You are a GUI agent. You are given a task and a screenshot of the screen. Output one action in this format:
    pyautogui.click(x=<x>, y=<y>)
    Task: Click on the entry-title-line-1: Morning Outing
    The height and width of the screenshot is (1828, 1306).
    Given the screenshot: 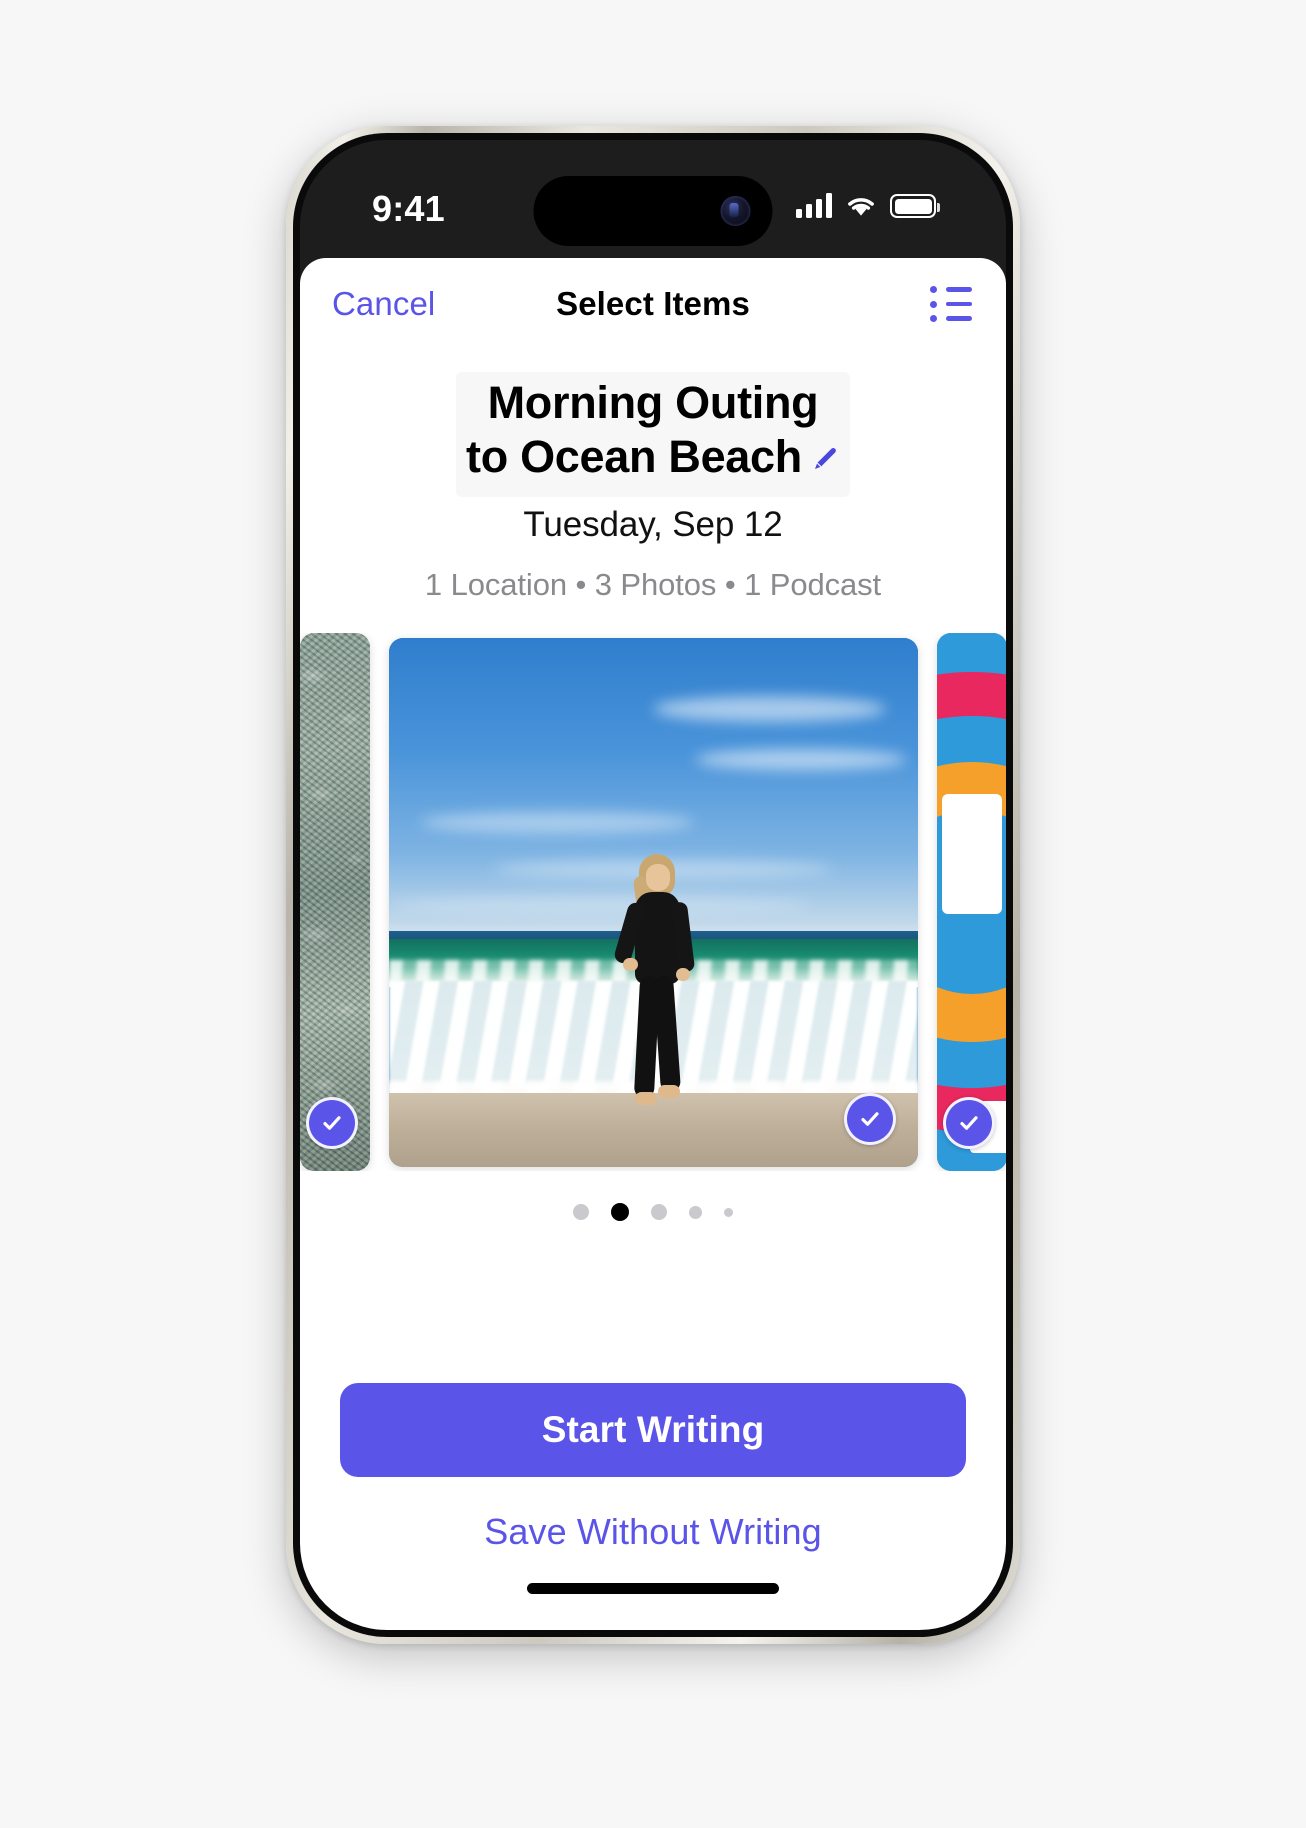 What is the action you would take?
    pyautogui.click(x=653, y=402)
    